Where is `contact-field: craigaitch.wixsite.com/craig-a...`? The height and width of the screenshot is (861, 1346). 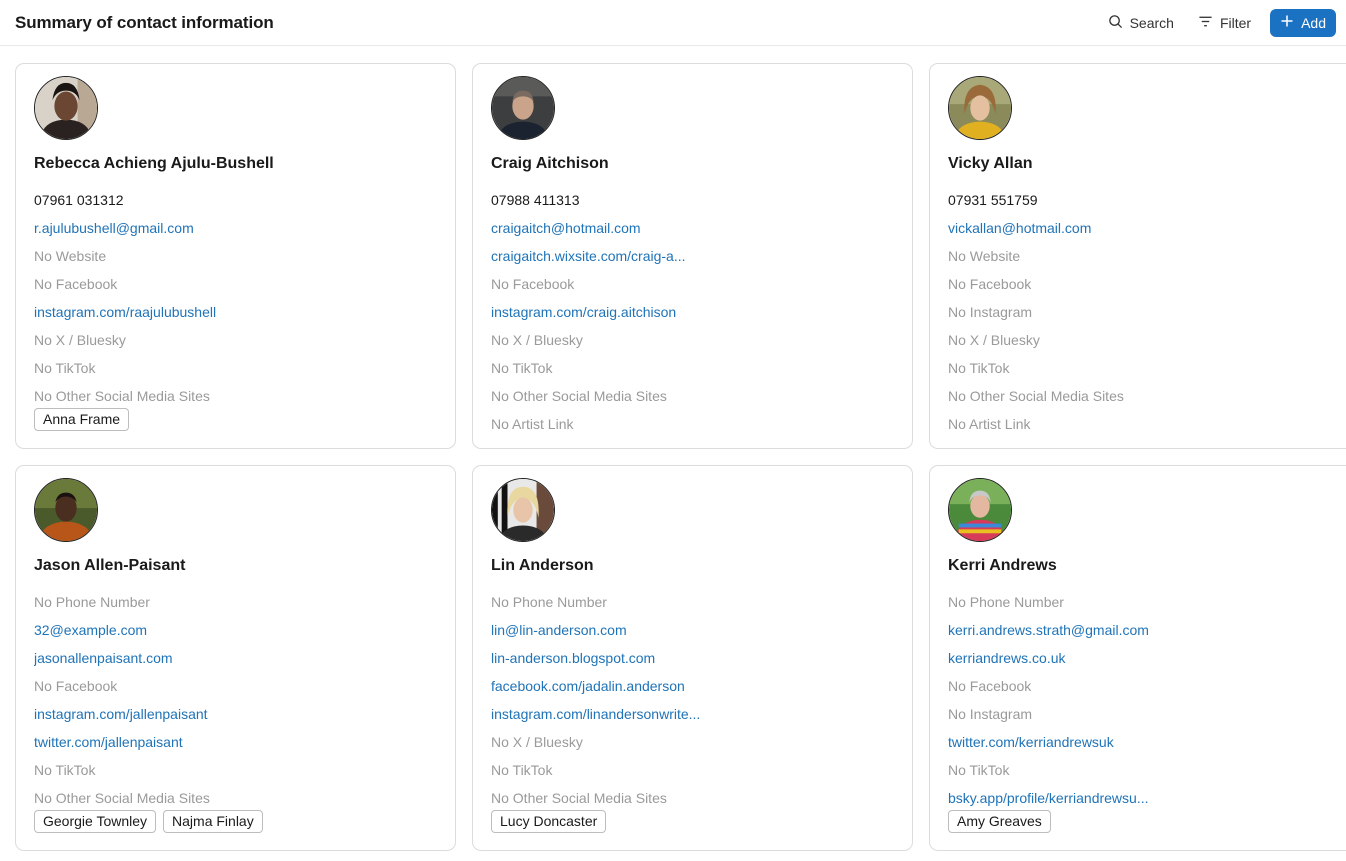
contact-field: craigaitch.wixsite.com/craig-a... is located at coordinates (692, 259).